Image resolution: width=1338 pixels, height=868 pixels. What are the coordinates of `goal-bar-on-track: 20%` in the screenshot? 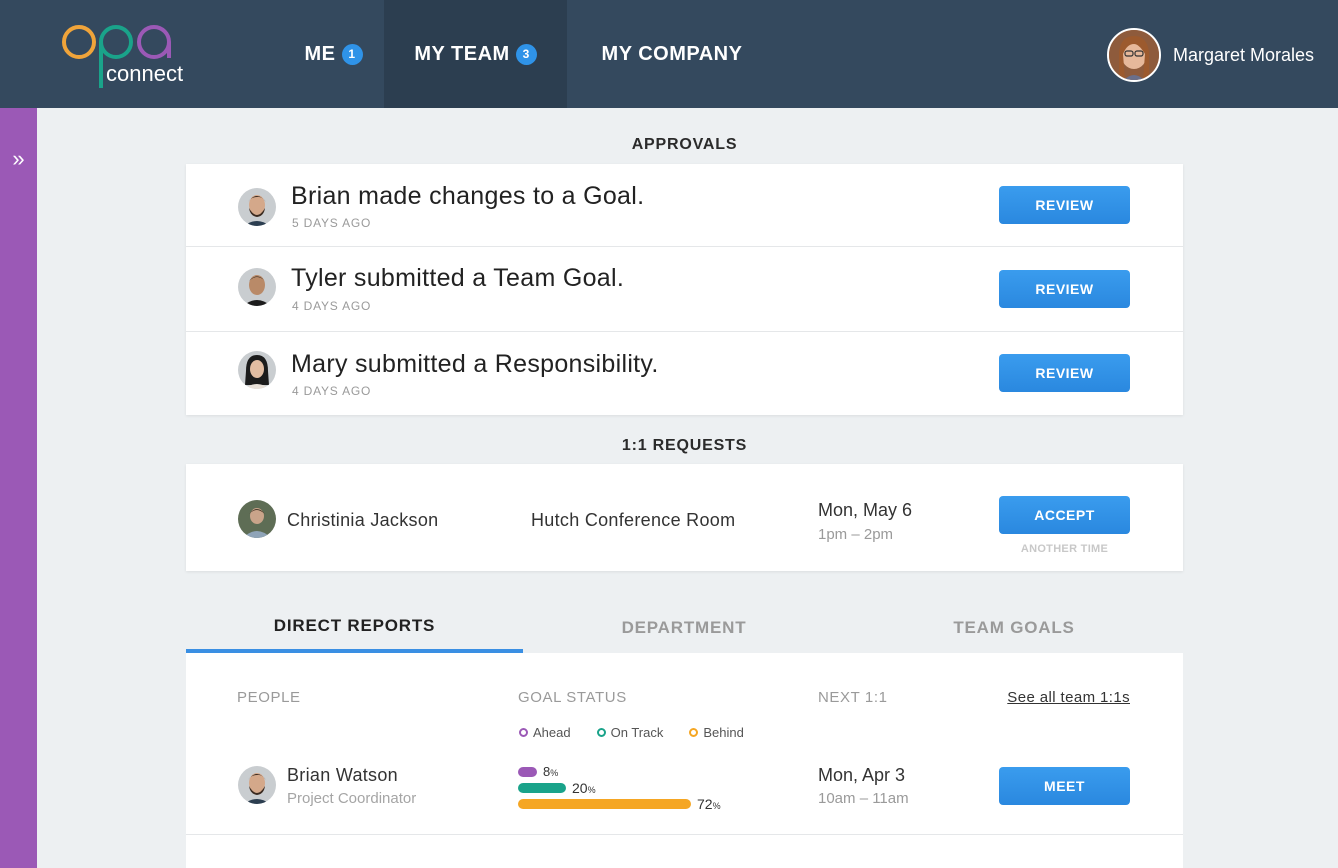 It's located at (557, 788).